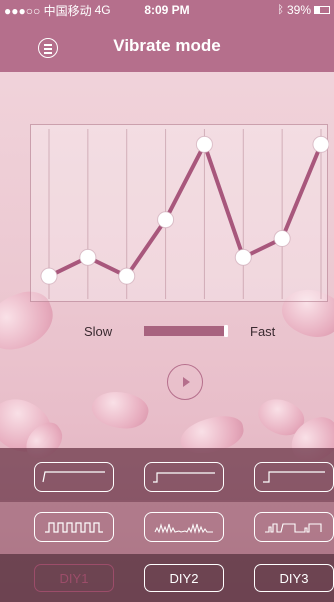  I want to click on pulse-pattern-1-icon, so click(74, 527).